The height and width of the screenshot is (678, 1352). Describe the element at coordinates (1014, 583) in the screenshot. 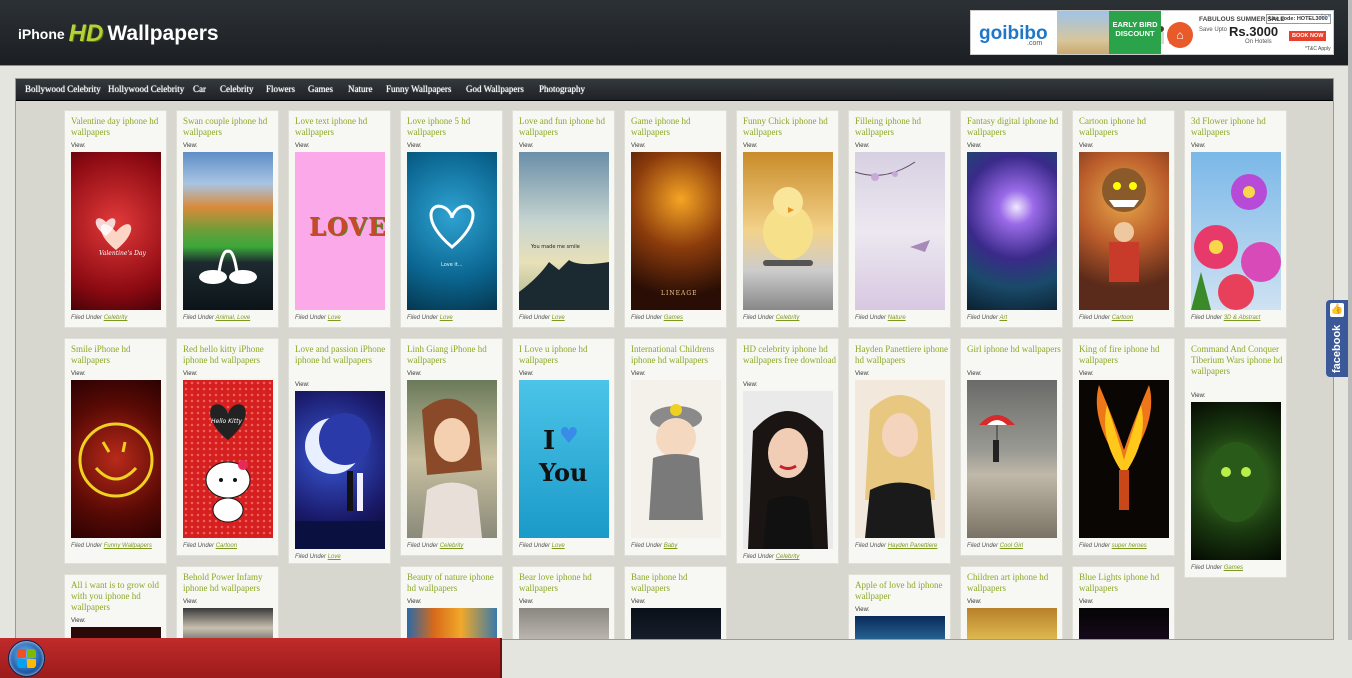

I see `card-title: Children art iphone hd wallpapers` at that location.